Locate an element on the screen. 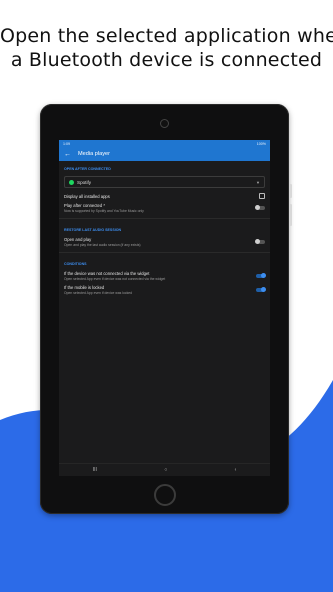  dropdown-selected: Spotify is located at coordinates (84, 182).